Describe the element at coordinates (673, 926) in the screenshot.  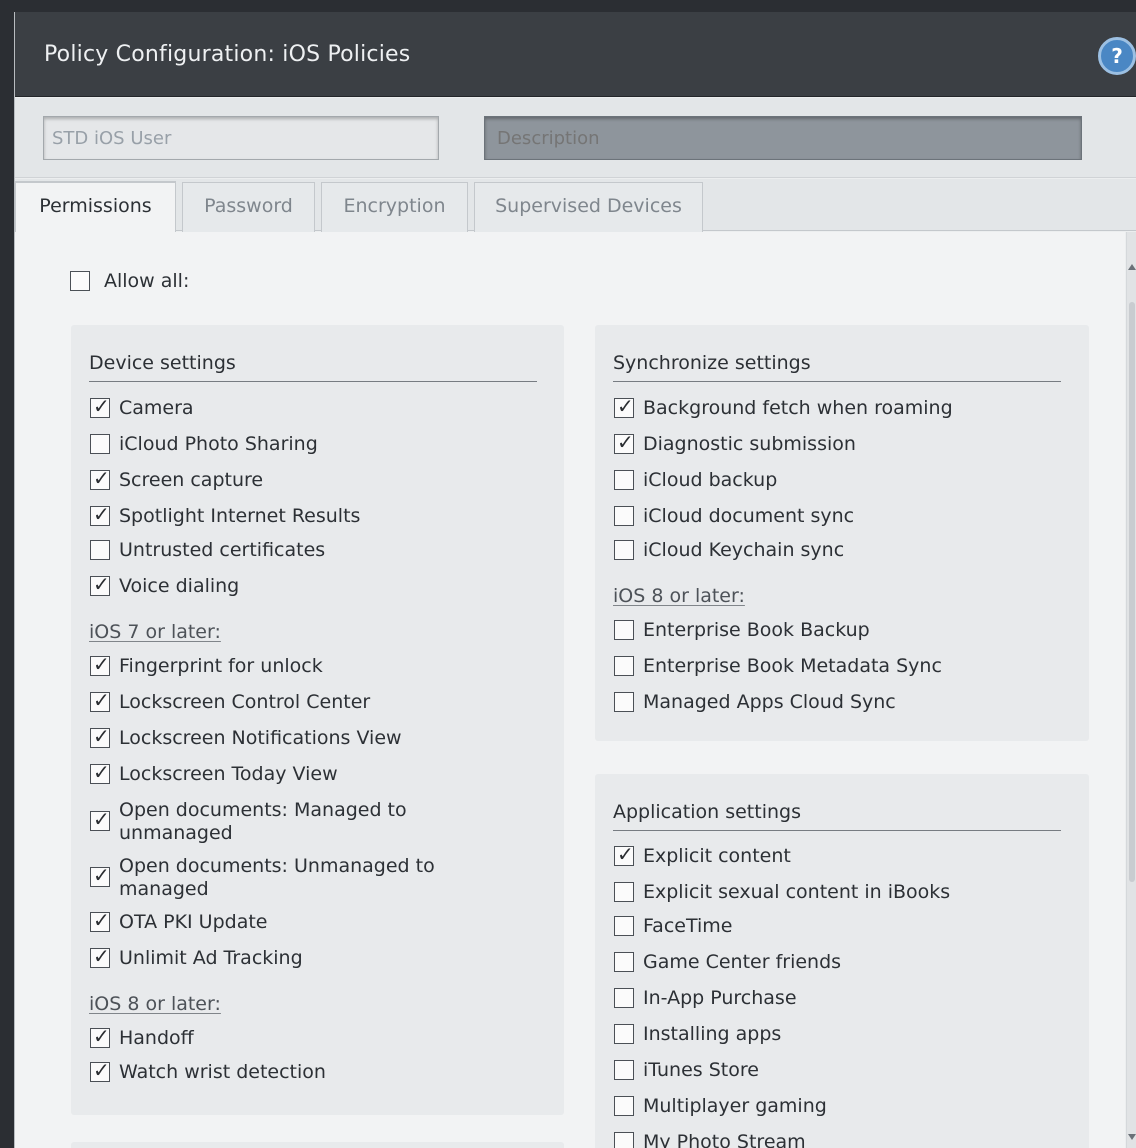
I see `option-facetime: FaceTime` at that location.